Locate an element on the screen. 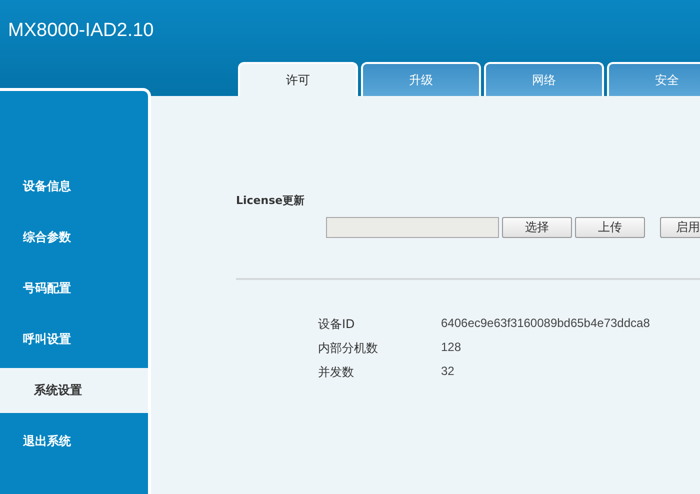 The width and height of the screenshot is (700, 494). action-button: 启用 is located at coordinates (680, 227).